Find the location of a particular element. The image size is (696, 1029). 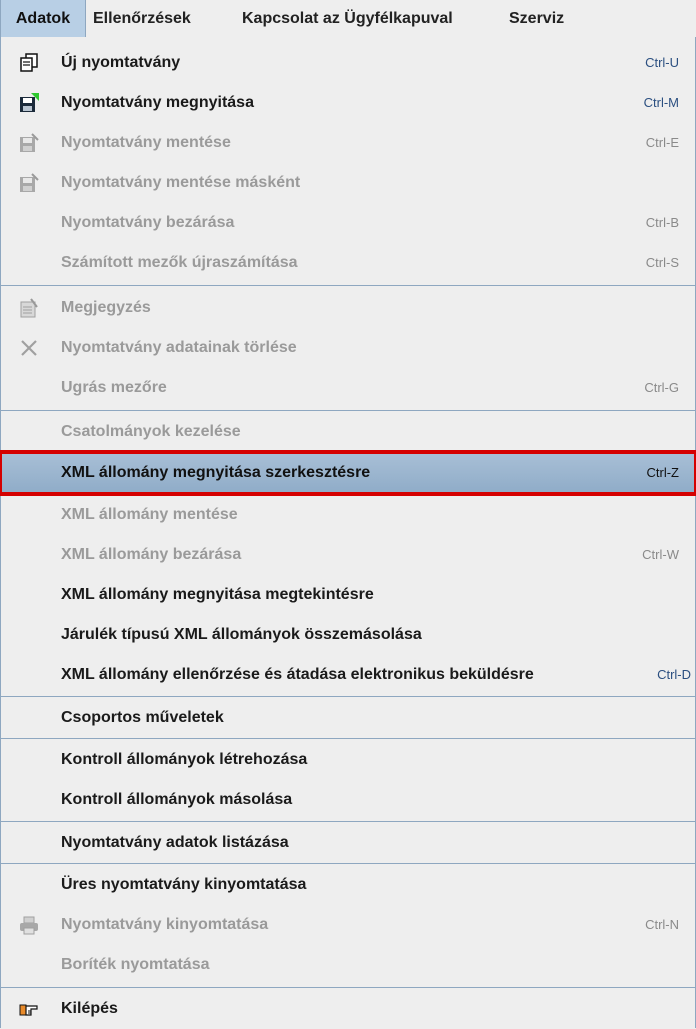

shortcut: Ctrl-G is located at coordinates (661, 387).